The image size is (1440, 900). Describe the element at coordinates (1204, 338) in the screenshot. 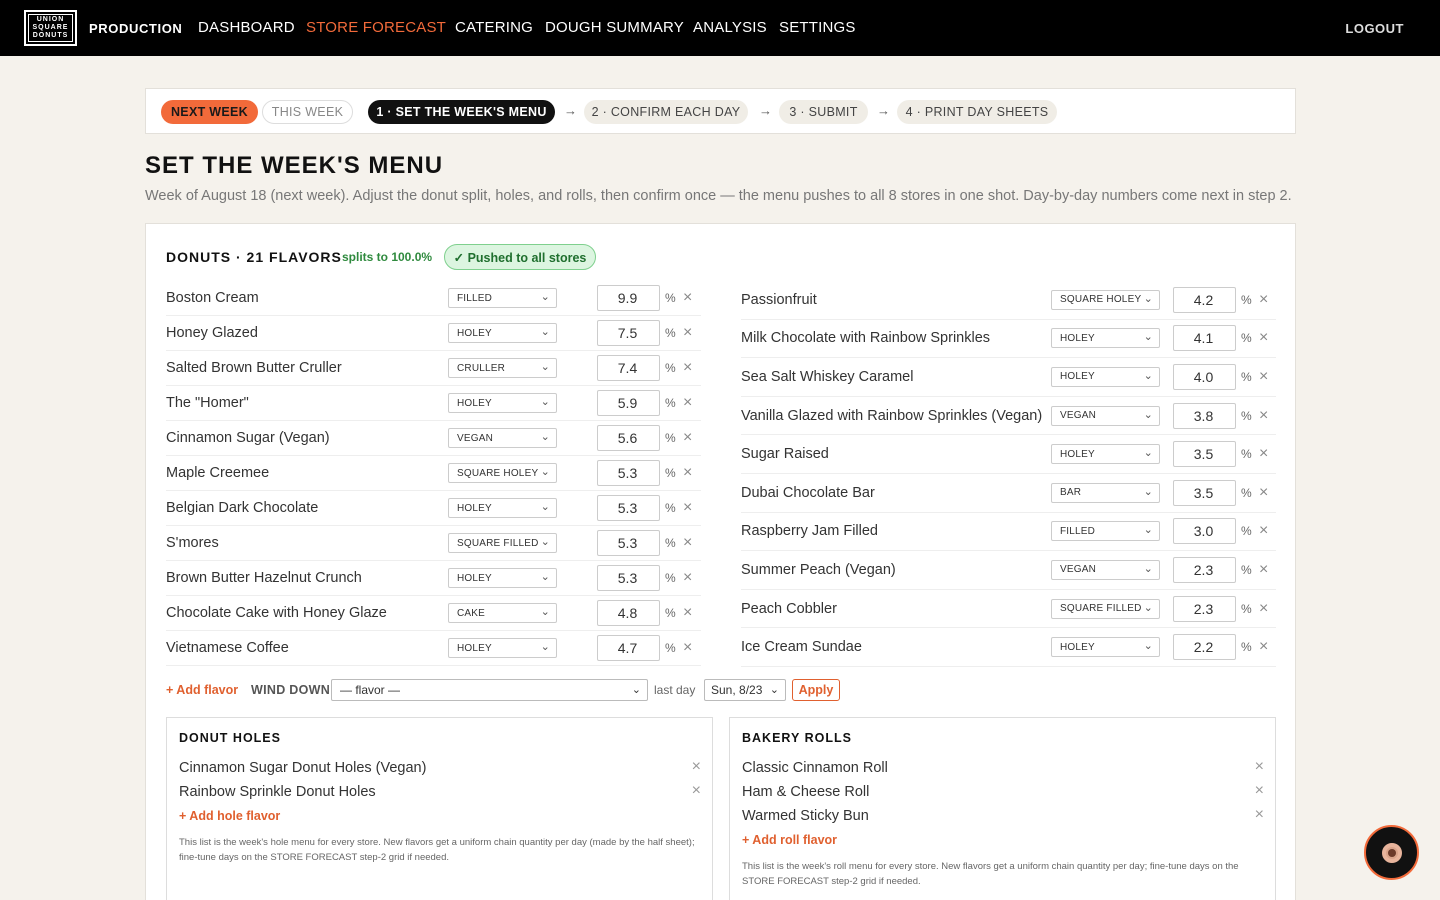

I see `flavor-percent-input: 4.1` at that location.